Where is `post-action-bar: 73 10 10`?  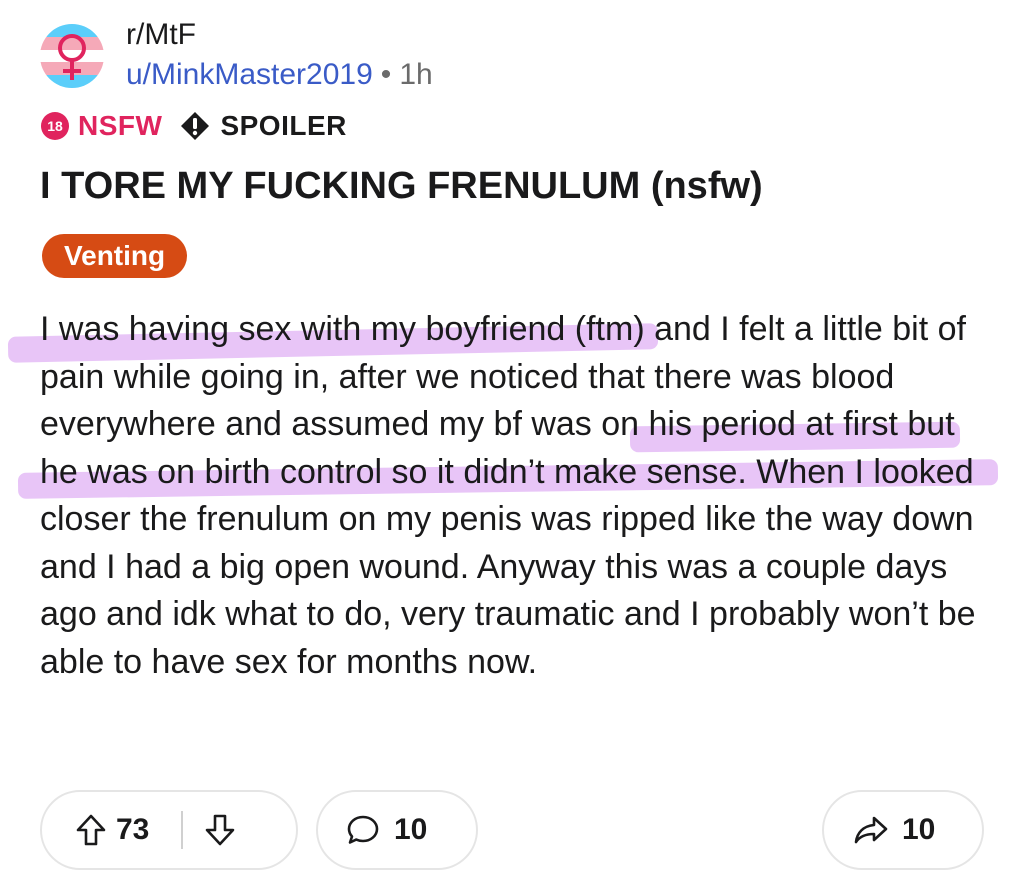
post-action-bar: 73 10 10 is located at coordinates (512, 830).